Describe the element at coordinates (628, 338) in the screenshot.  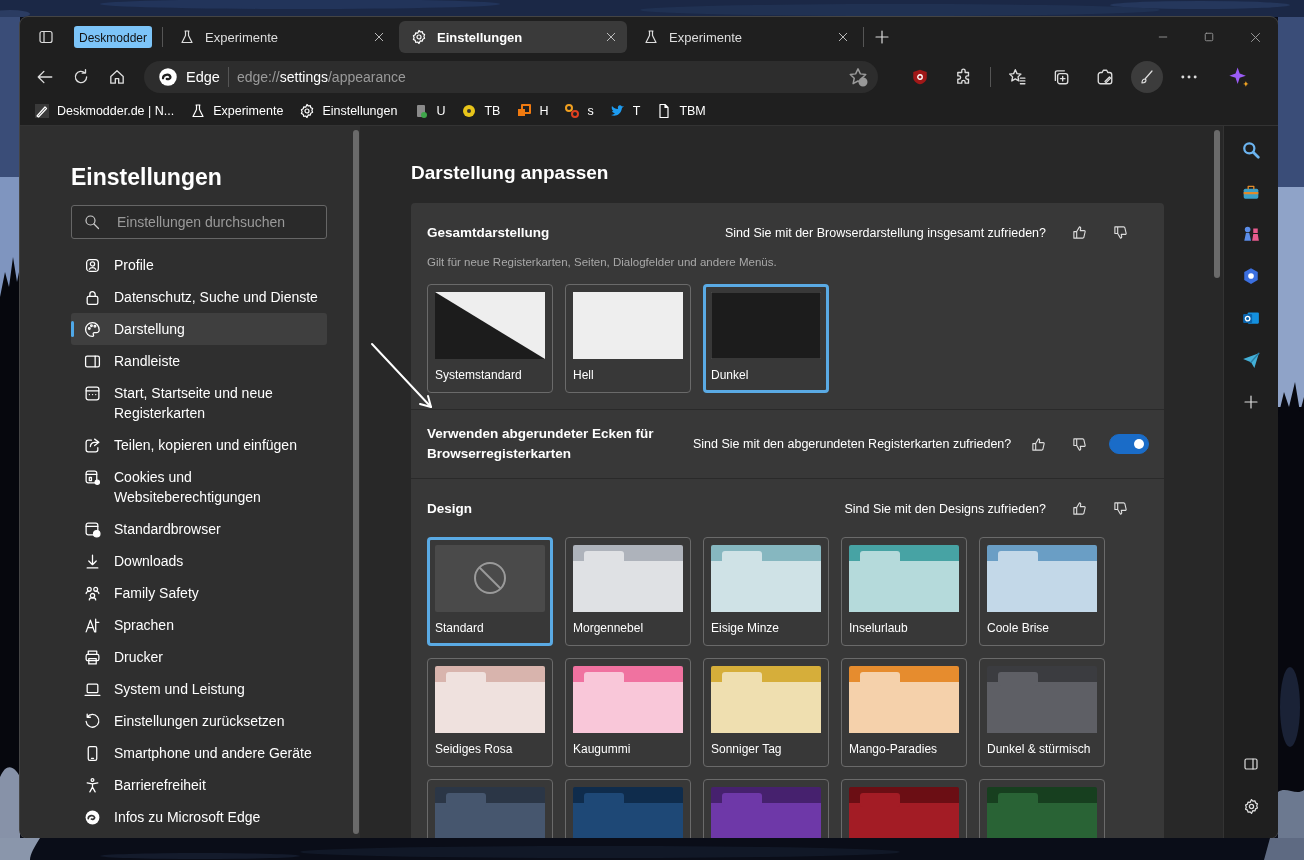
I see `appearance-option: Hell` at that location.